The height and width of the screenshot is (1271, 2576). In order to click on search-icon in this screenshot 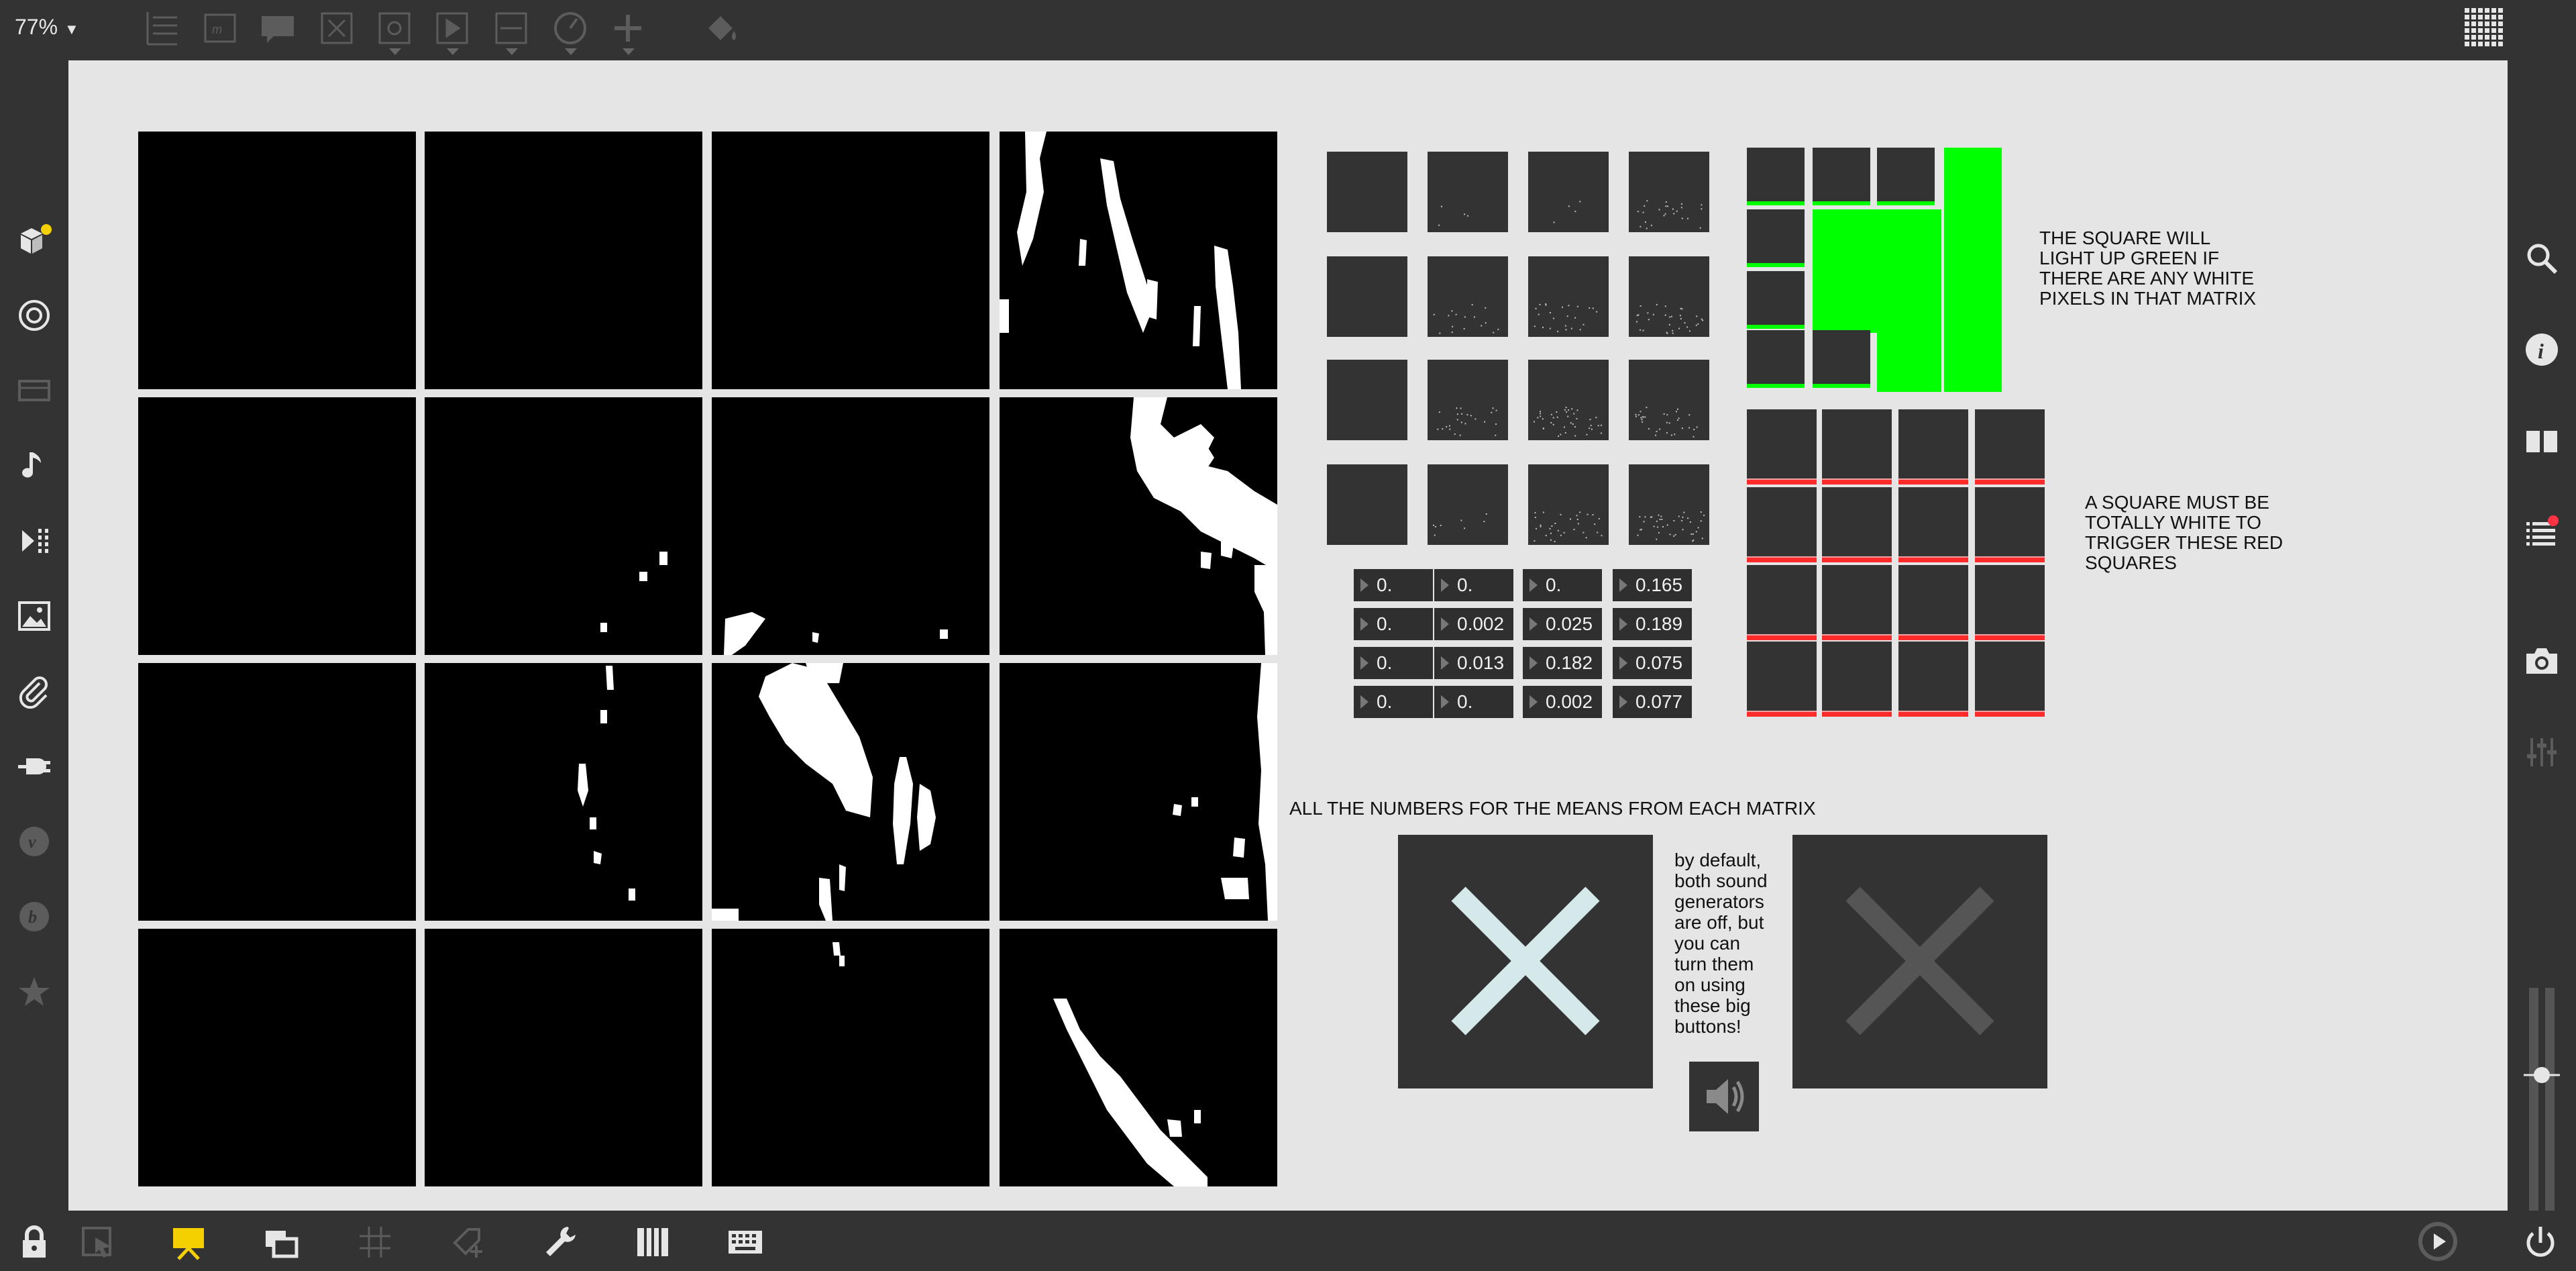, I will do `click(2542, 258)`.